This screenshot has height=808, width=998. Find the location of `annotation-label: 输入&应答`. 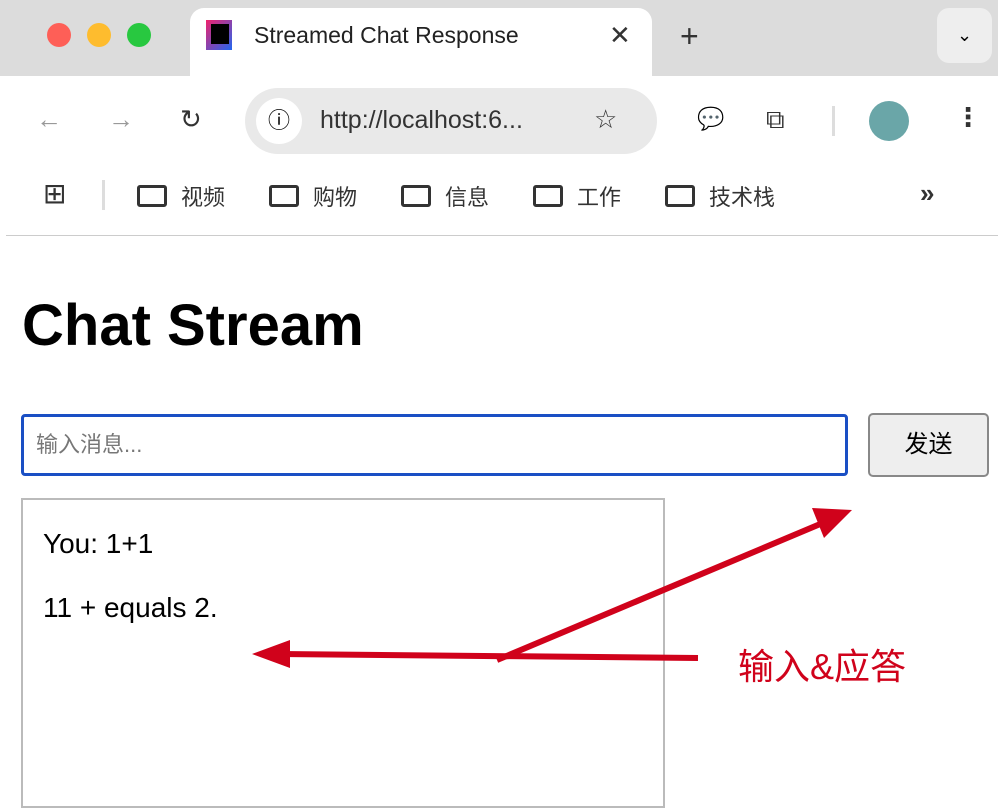

annotation-label: 输入&应答 is located at coordinates (822, 666).